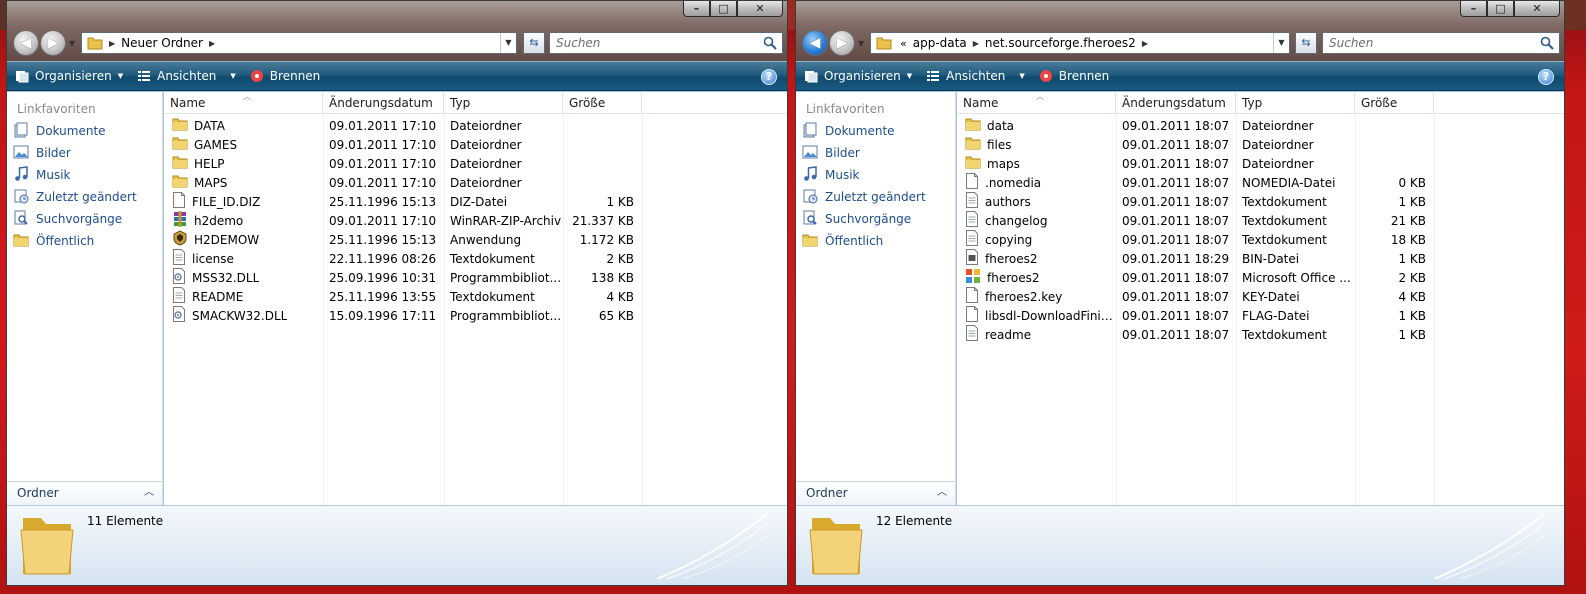  Describe the element at coordinates (903, 43) in the screenshot. I see `breadcrumb-overflow: «` at that location.